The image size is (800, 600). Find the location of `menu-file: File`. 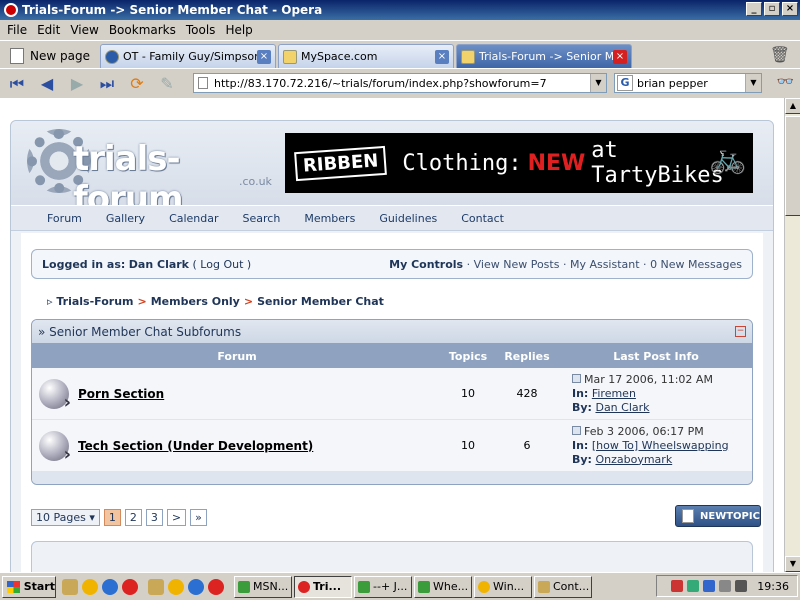

menu-file: File is located at coordinates (17, 30).